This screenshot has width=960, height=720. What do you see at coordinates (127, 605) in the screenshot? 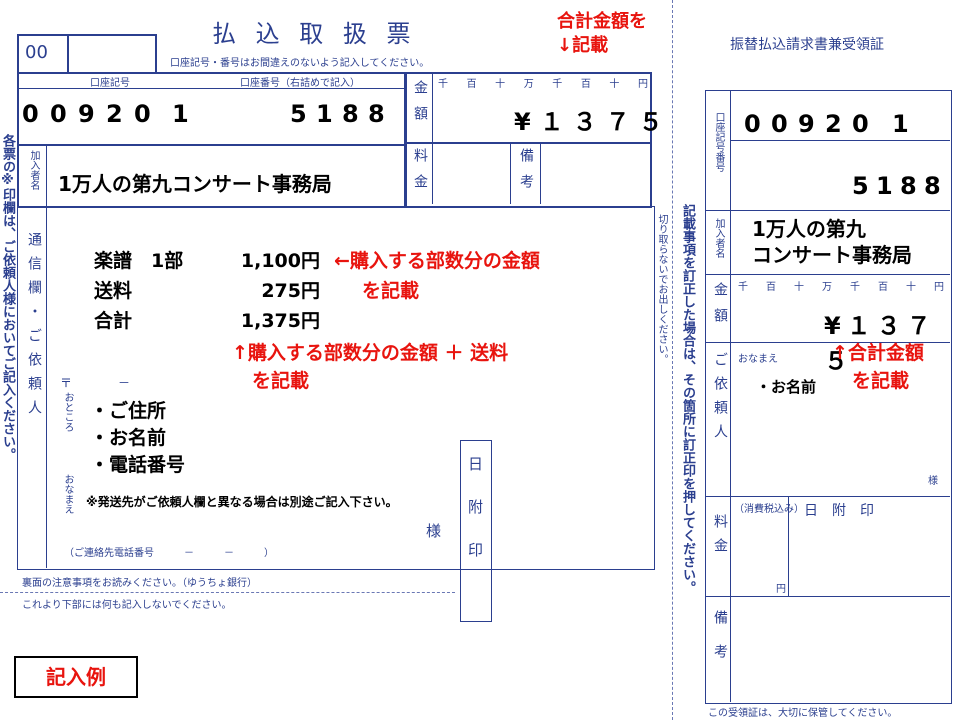
I see `footer-no-write: これより下部には何も記入しないでください。` at bounding box center [127, 605].